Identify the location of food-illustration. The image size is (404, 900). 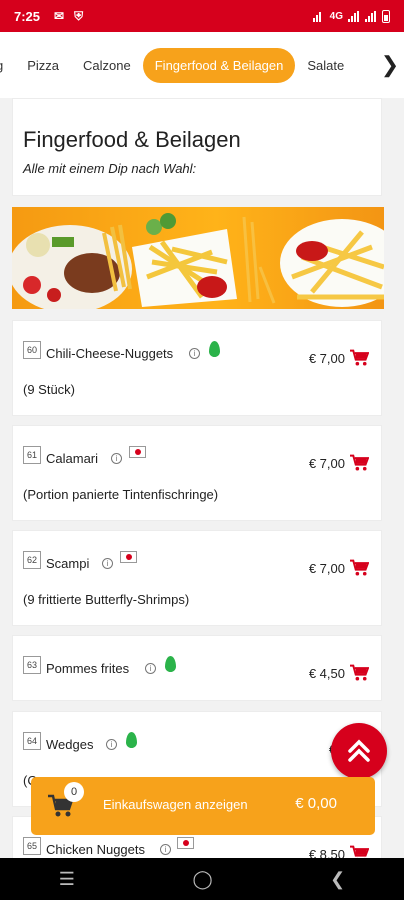
(198, 261).